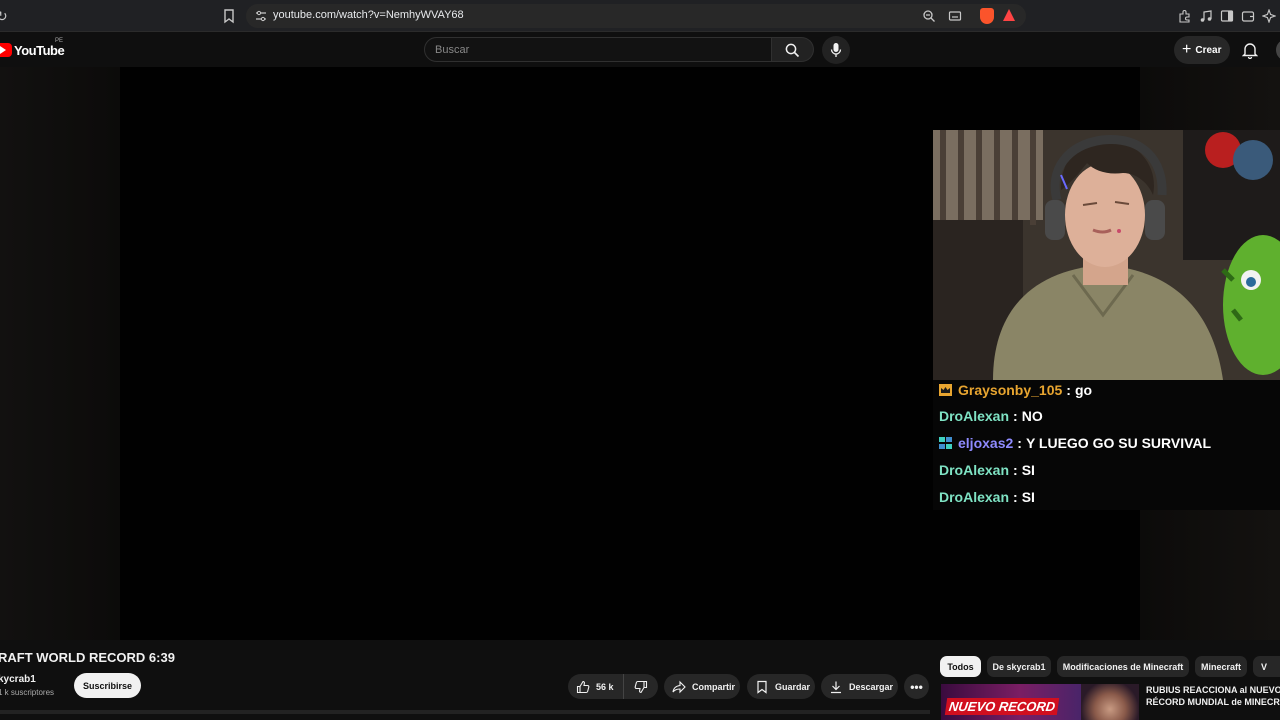 The image size is (1280, 720). Describe the element at coordinates (27, 692) in the screenshot. I see `subscriber-count: 1 k suscriptores` at that location.